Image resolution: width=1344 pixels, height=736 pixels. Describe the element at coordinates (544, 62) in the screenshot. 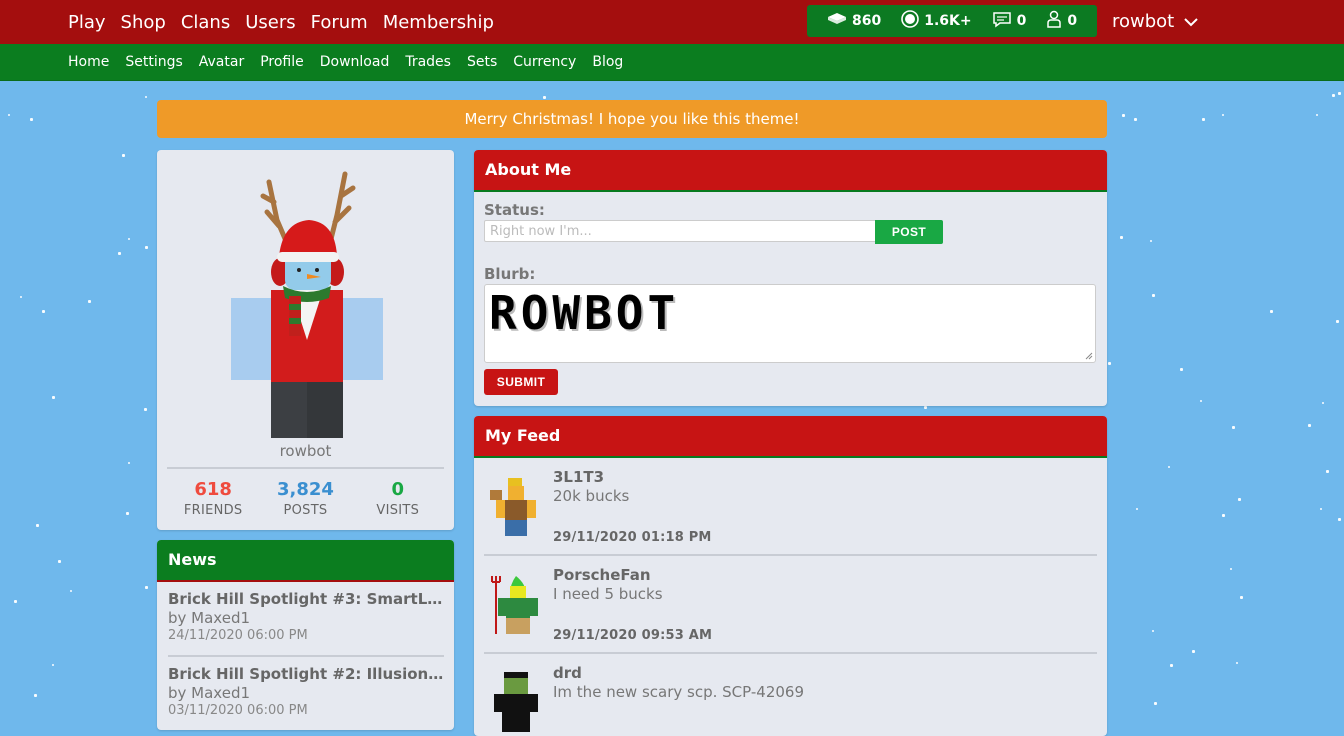

I see `subnav-currency: Currency` at that location.